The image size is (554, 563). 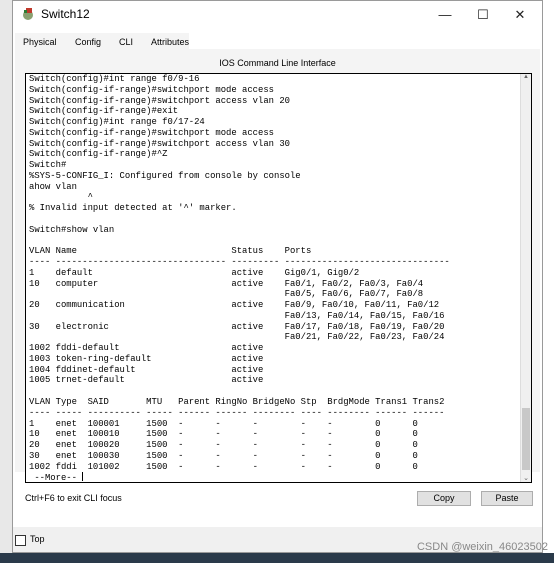 I want to click on scroll-down-icon: ⌄, so click(x=526, y=478).